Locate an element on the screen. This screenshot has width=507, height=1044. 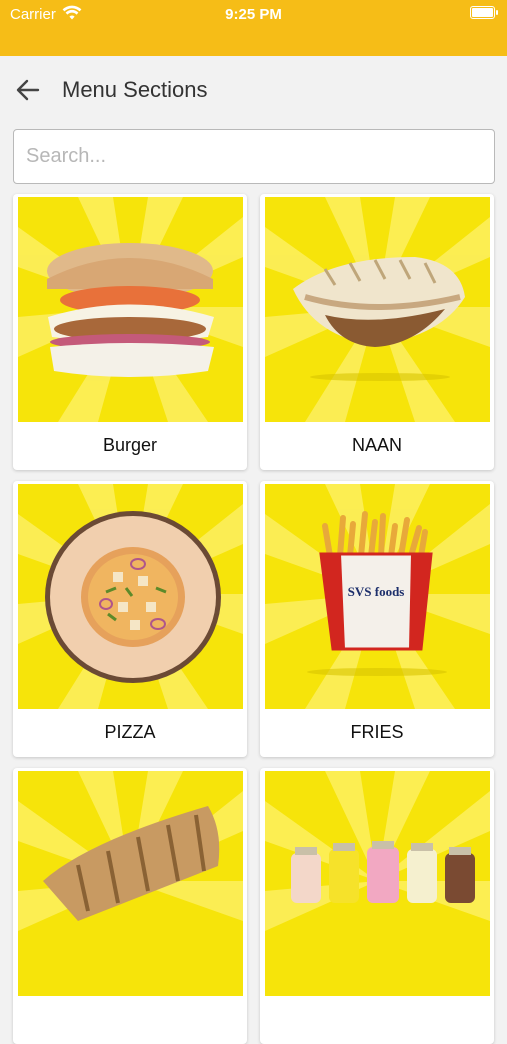
fries-image: SVS foods is located at coordinates (377, 596).